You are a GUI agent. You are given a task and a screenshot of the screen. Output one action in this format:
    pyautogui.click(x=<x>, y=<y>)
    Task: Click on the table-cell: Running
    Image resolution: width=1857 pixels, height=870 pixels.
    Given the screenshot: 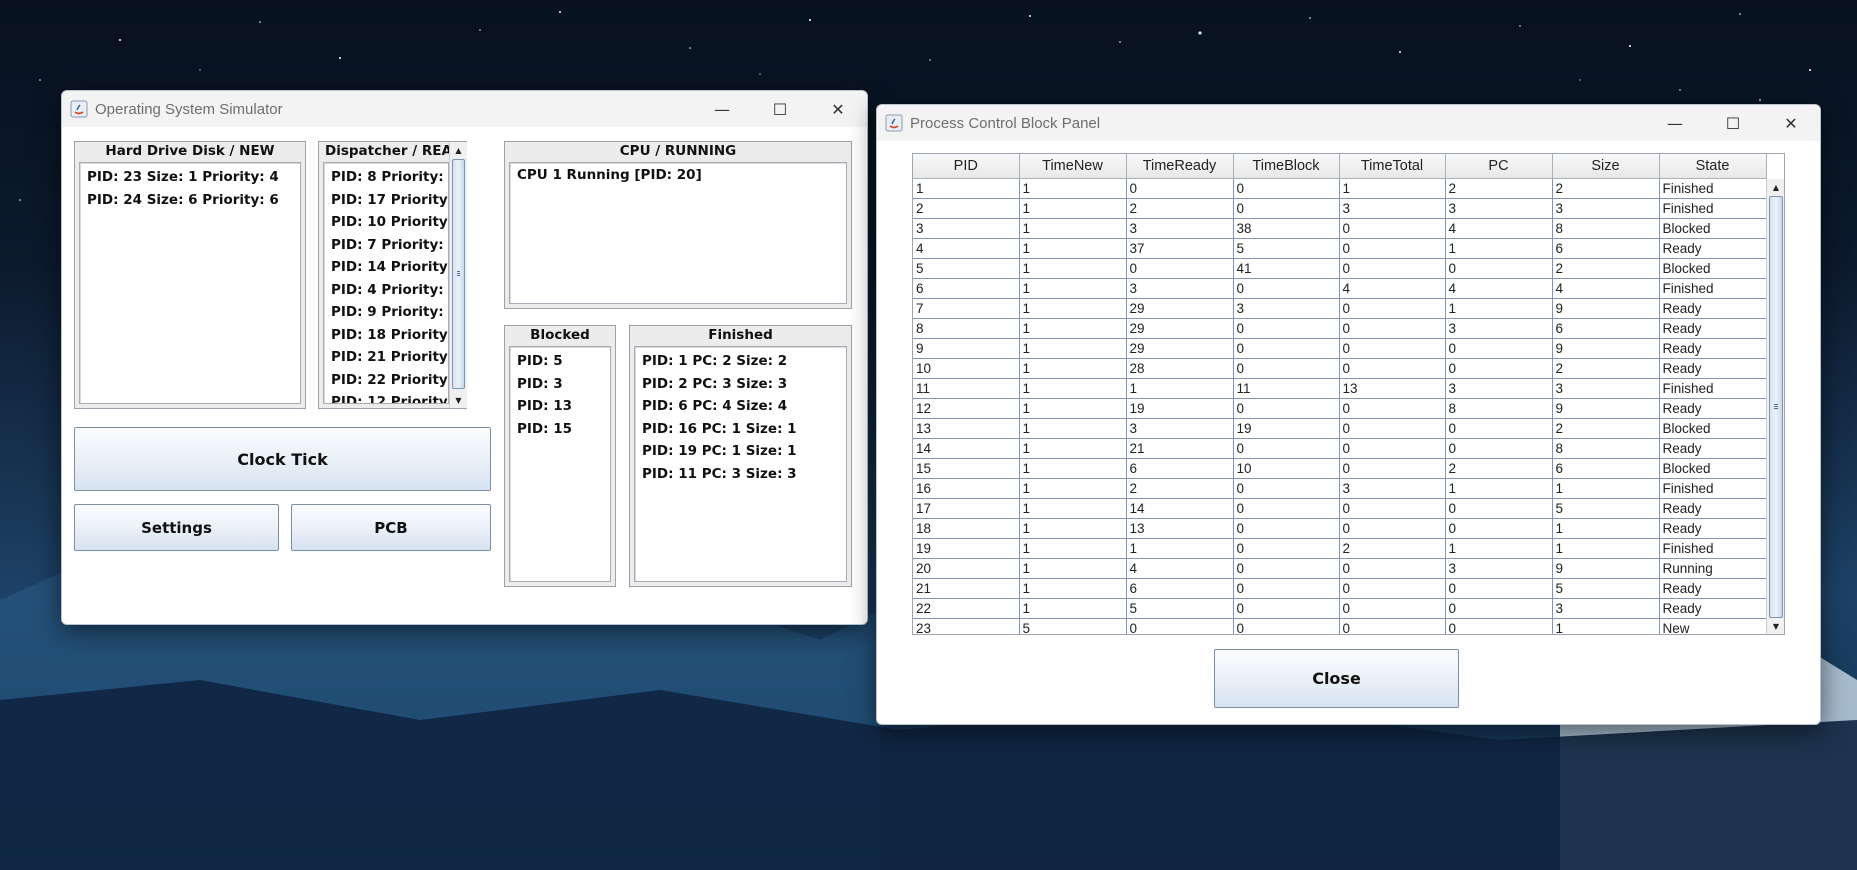 What is the action you would take?
    pyautogui.click(x=1713, y=568)
    